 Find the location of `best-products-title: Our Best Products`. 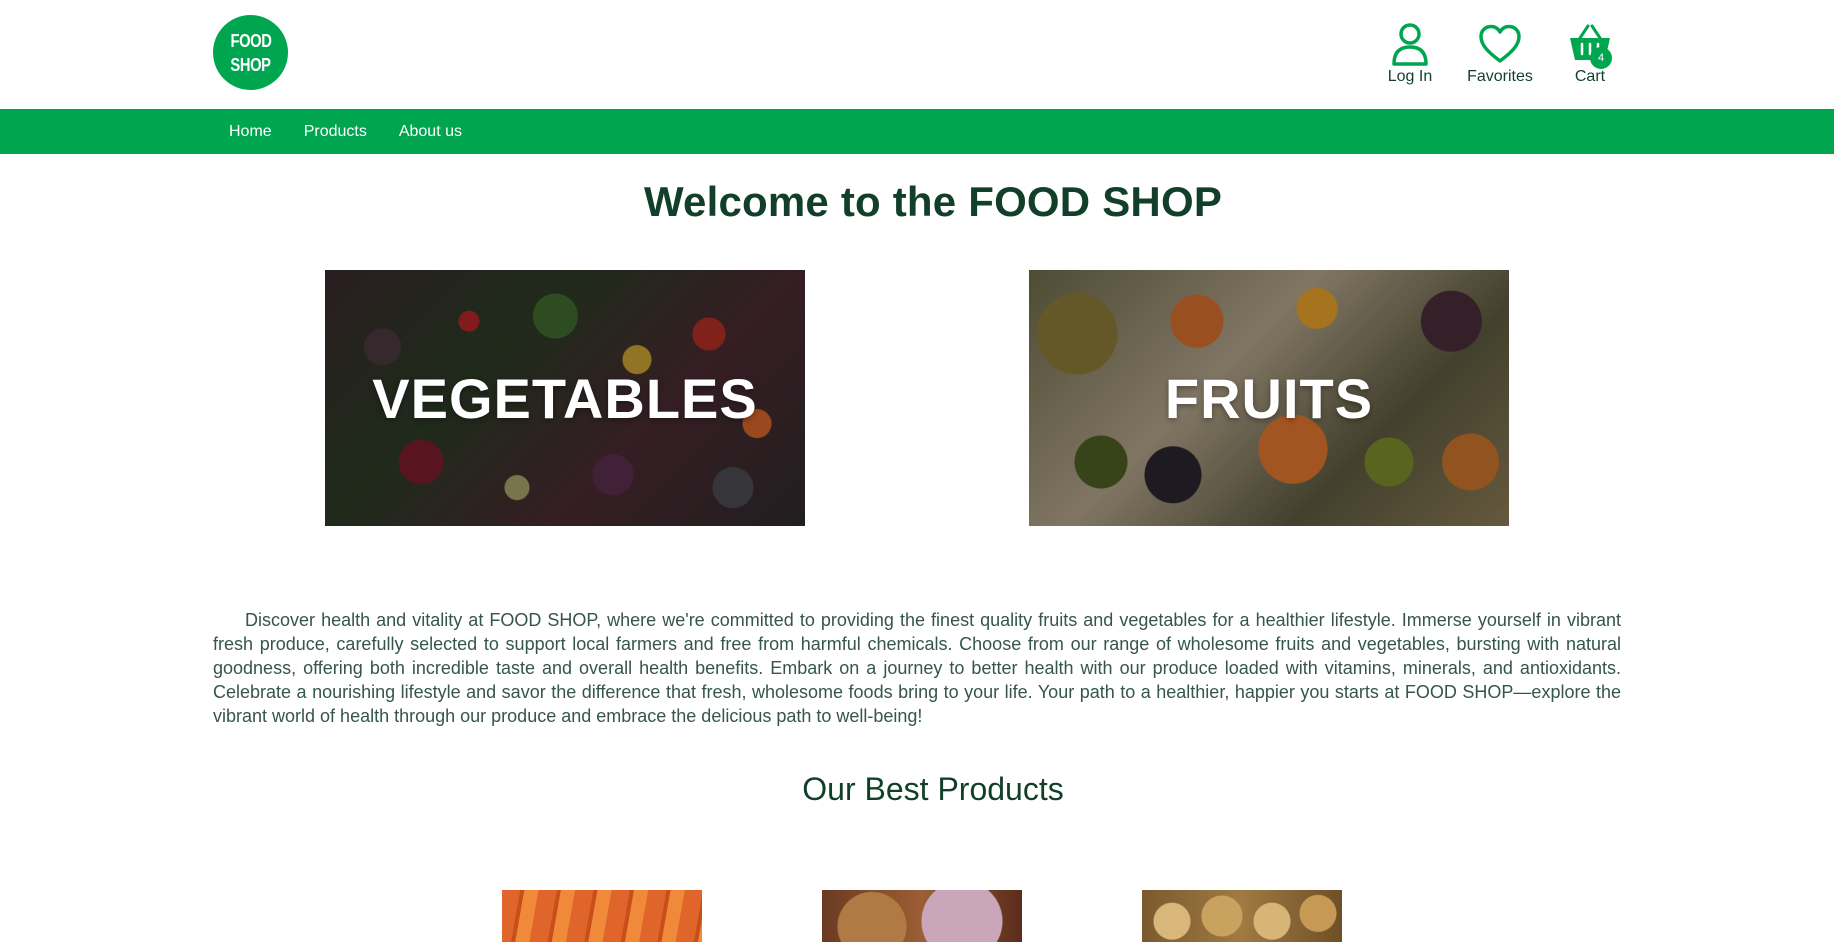

best-products-title: Our Best Products is located at coordinates (933, 789).